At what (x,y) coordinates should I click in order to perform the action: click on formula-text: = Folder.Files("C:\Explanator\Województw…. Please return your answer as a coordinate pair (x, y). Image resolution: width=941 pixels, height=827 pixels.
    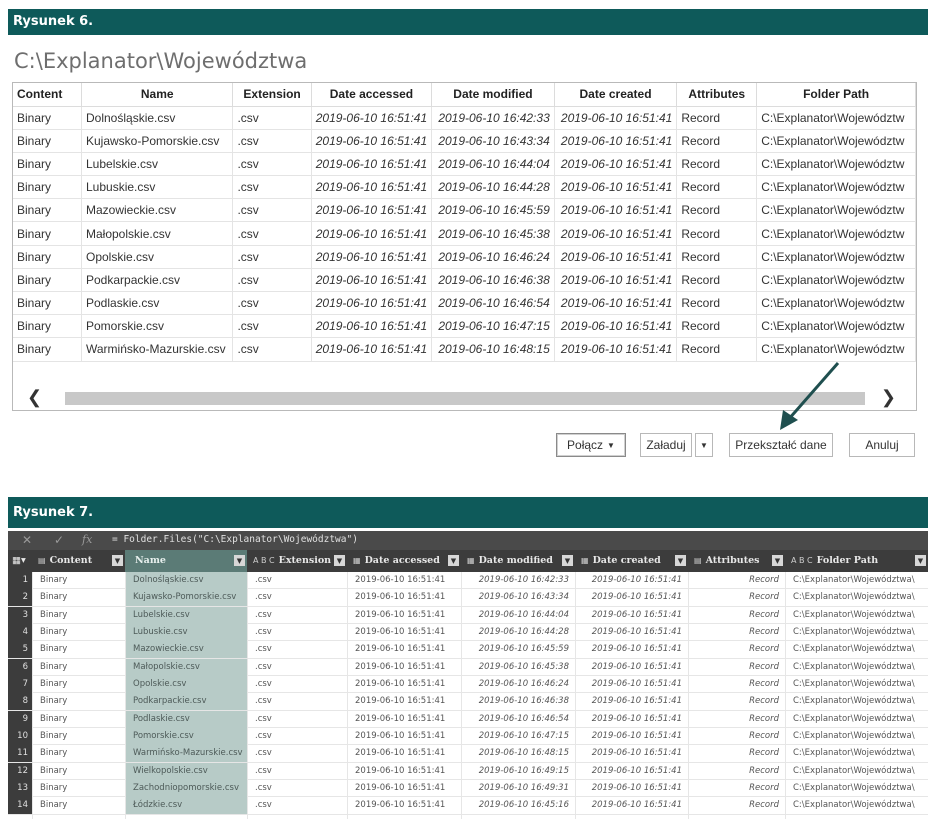
    Looking at the image, I should click on (235, 539).